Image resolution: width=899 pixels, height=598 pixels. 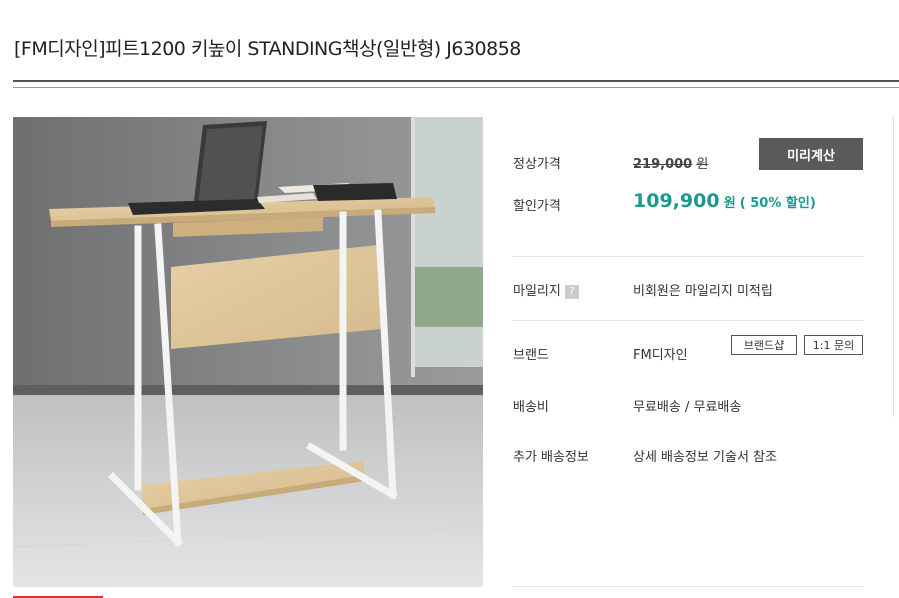 I want to click on extra-shipping-label: 추가 배송정보, so click(x=551, y=457).